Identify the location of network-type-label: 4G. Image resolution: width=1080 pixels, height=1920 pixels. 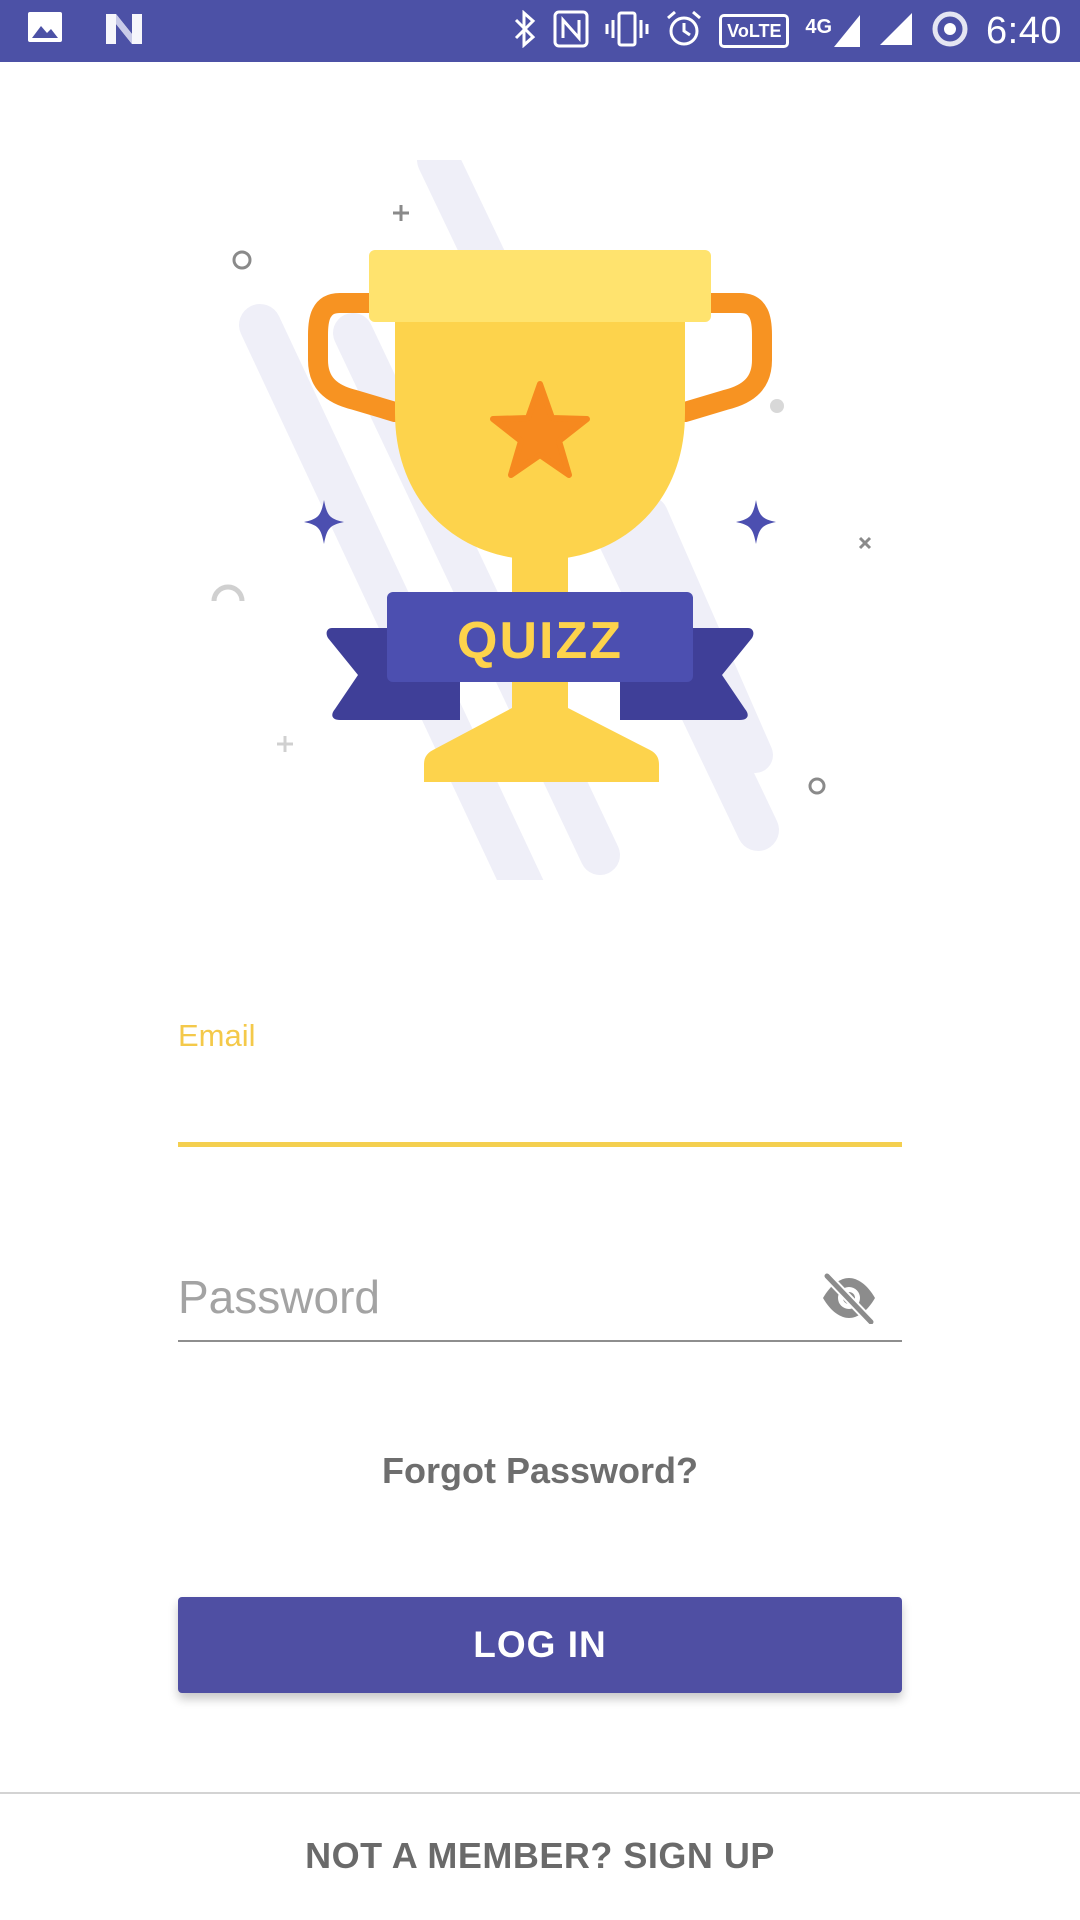
(819, 27).